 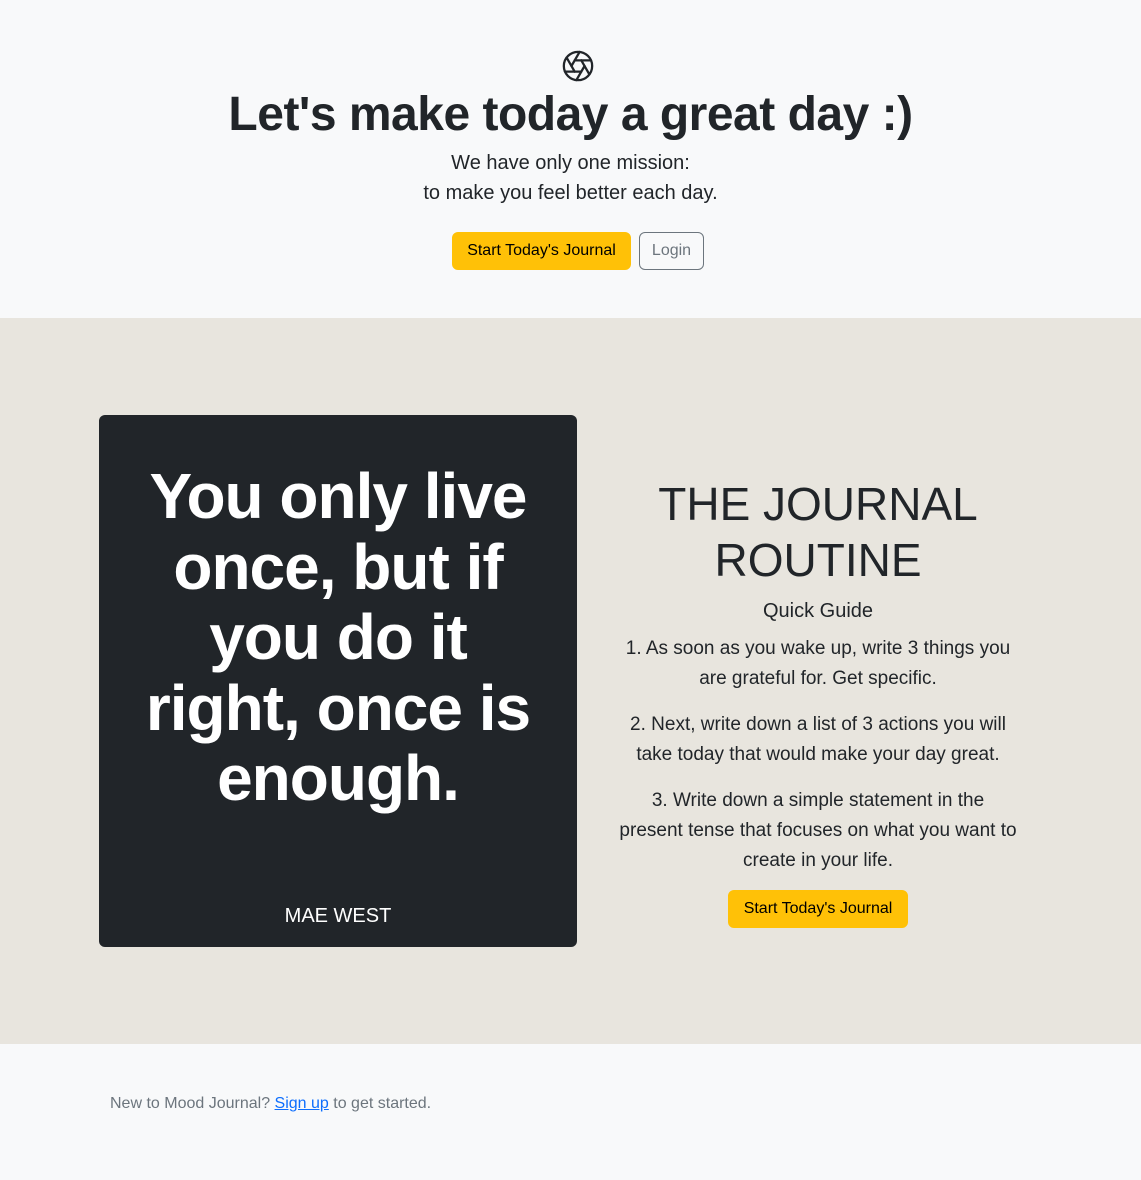 I want to click on signup-suffix: to get started., so click(x=382, y=1103).